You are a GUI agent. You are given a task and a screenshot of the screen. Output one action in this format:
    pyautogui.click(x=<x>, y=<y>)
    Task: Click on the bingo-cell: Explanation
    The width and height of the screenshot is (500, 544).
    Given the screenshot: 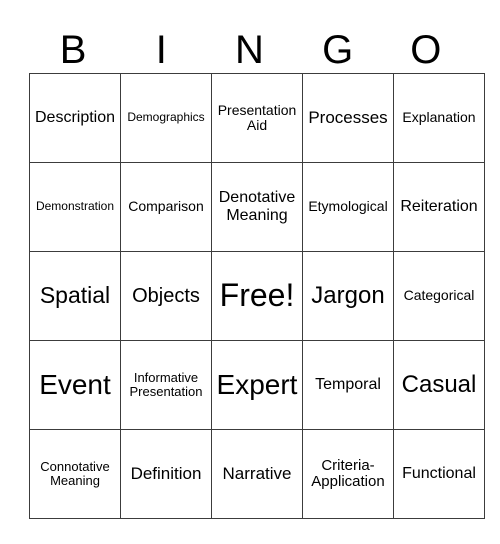 What is the action you would take?
    pyautogui.click(x=439, y=118)
    